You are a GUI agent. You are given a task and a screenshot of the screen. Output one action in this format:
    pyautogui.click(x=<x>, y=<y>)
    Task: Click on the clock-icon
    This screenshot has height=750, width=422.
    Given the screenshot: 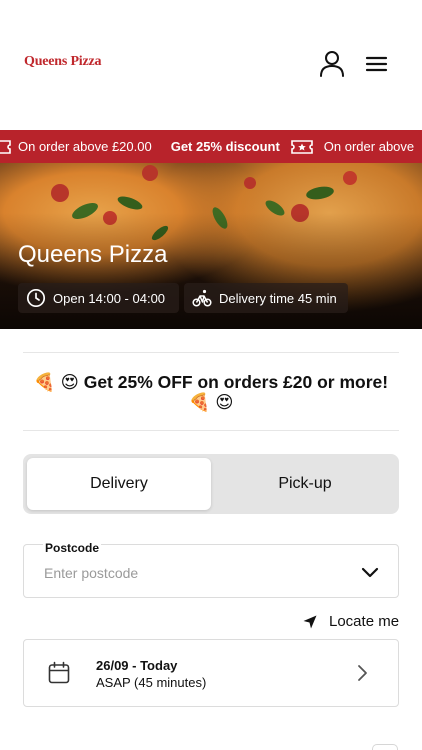 What is the action you would take?
    pyautogui.click(x=36, y=298)
    